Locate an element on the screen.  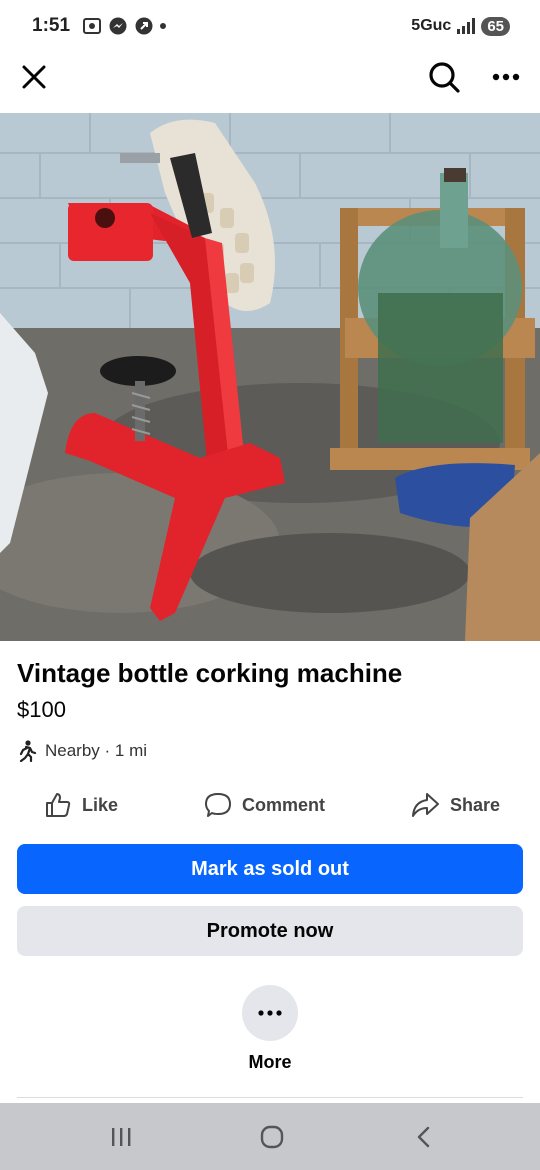
more-options-button is located at coordinates (506, 77).